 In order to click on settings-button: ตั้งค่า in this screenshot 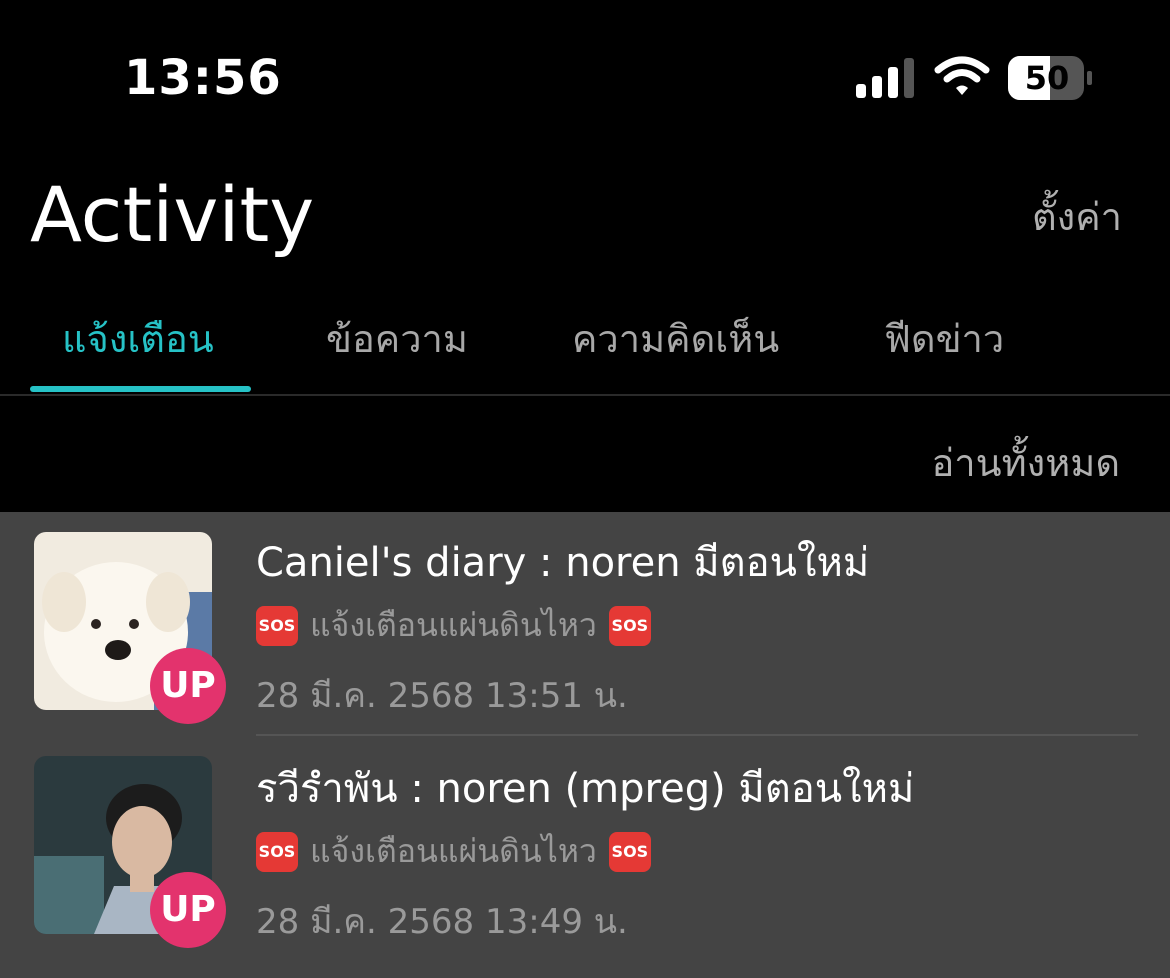, I will do `click(1077, 216)`.